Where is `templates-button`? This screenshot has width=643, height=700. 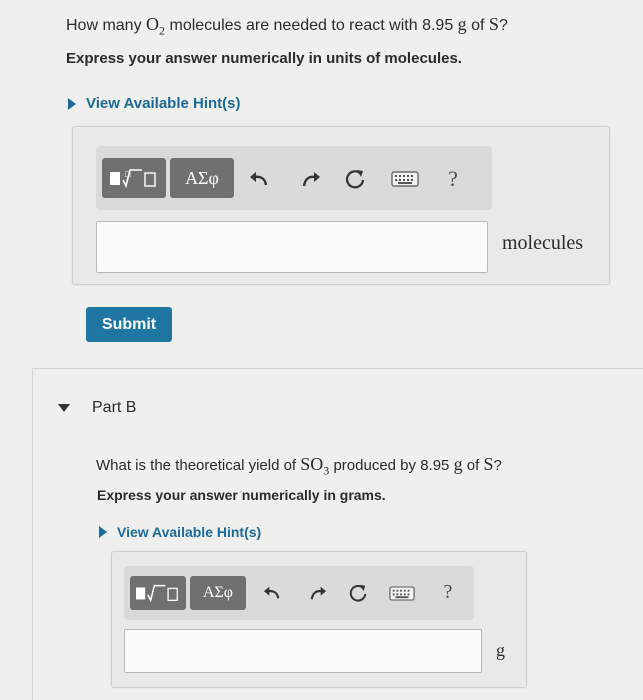 templates-button is located at coordinates (158, 593).